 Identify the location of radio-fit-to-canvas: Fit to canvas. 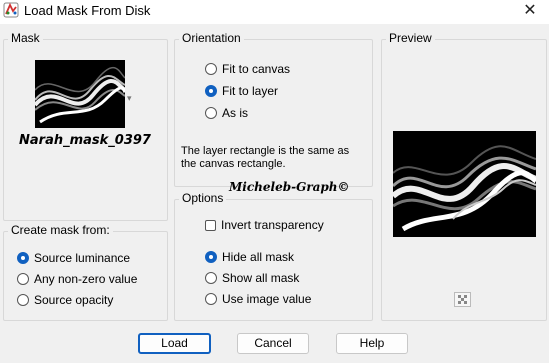
(247, 69).